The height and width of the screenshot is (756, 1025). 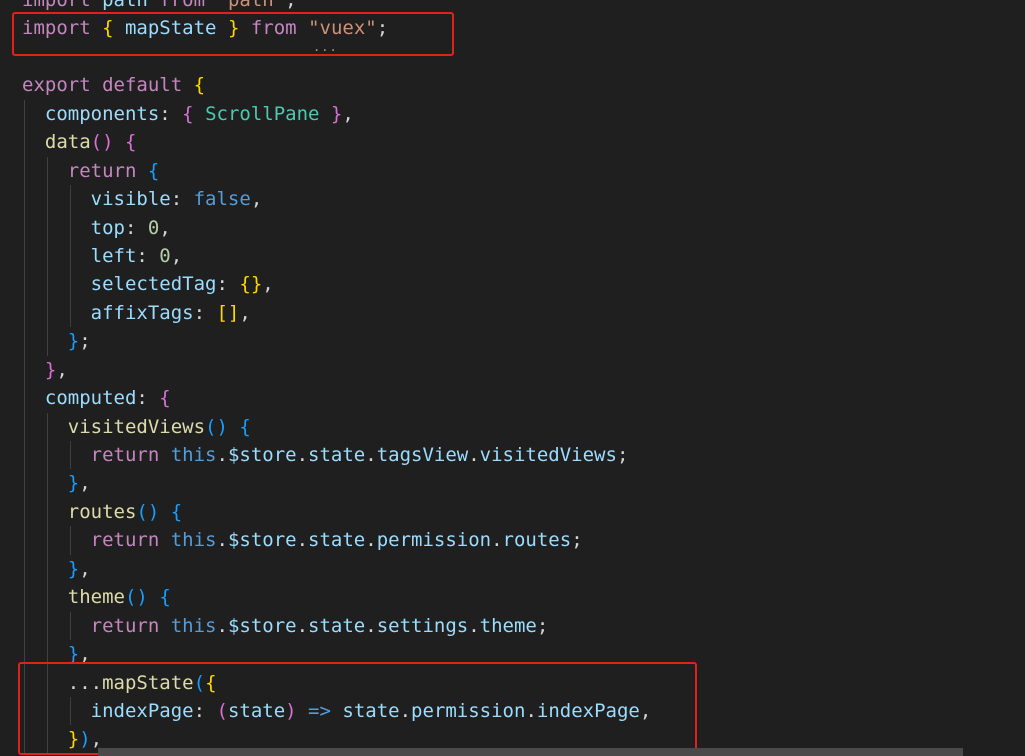 I want to click on code-line: routes() {, so click(x=336, y=512).